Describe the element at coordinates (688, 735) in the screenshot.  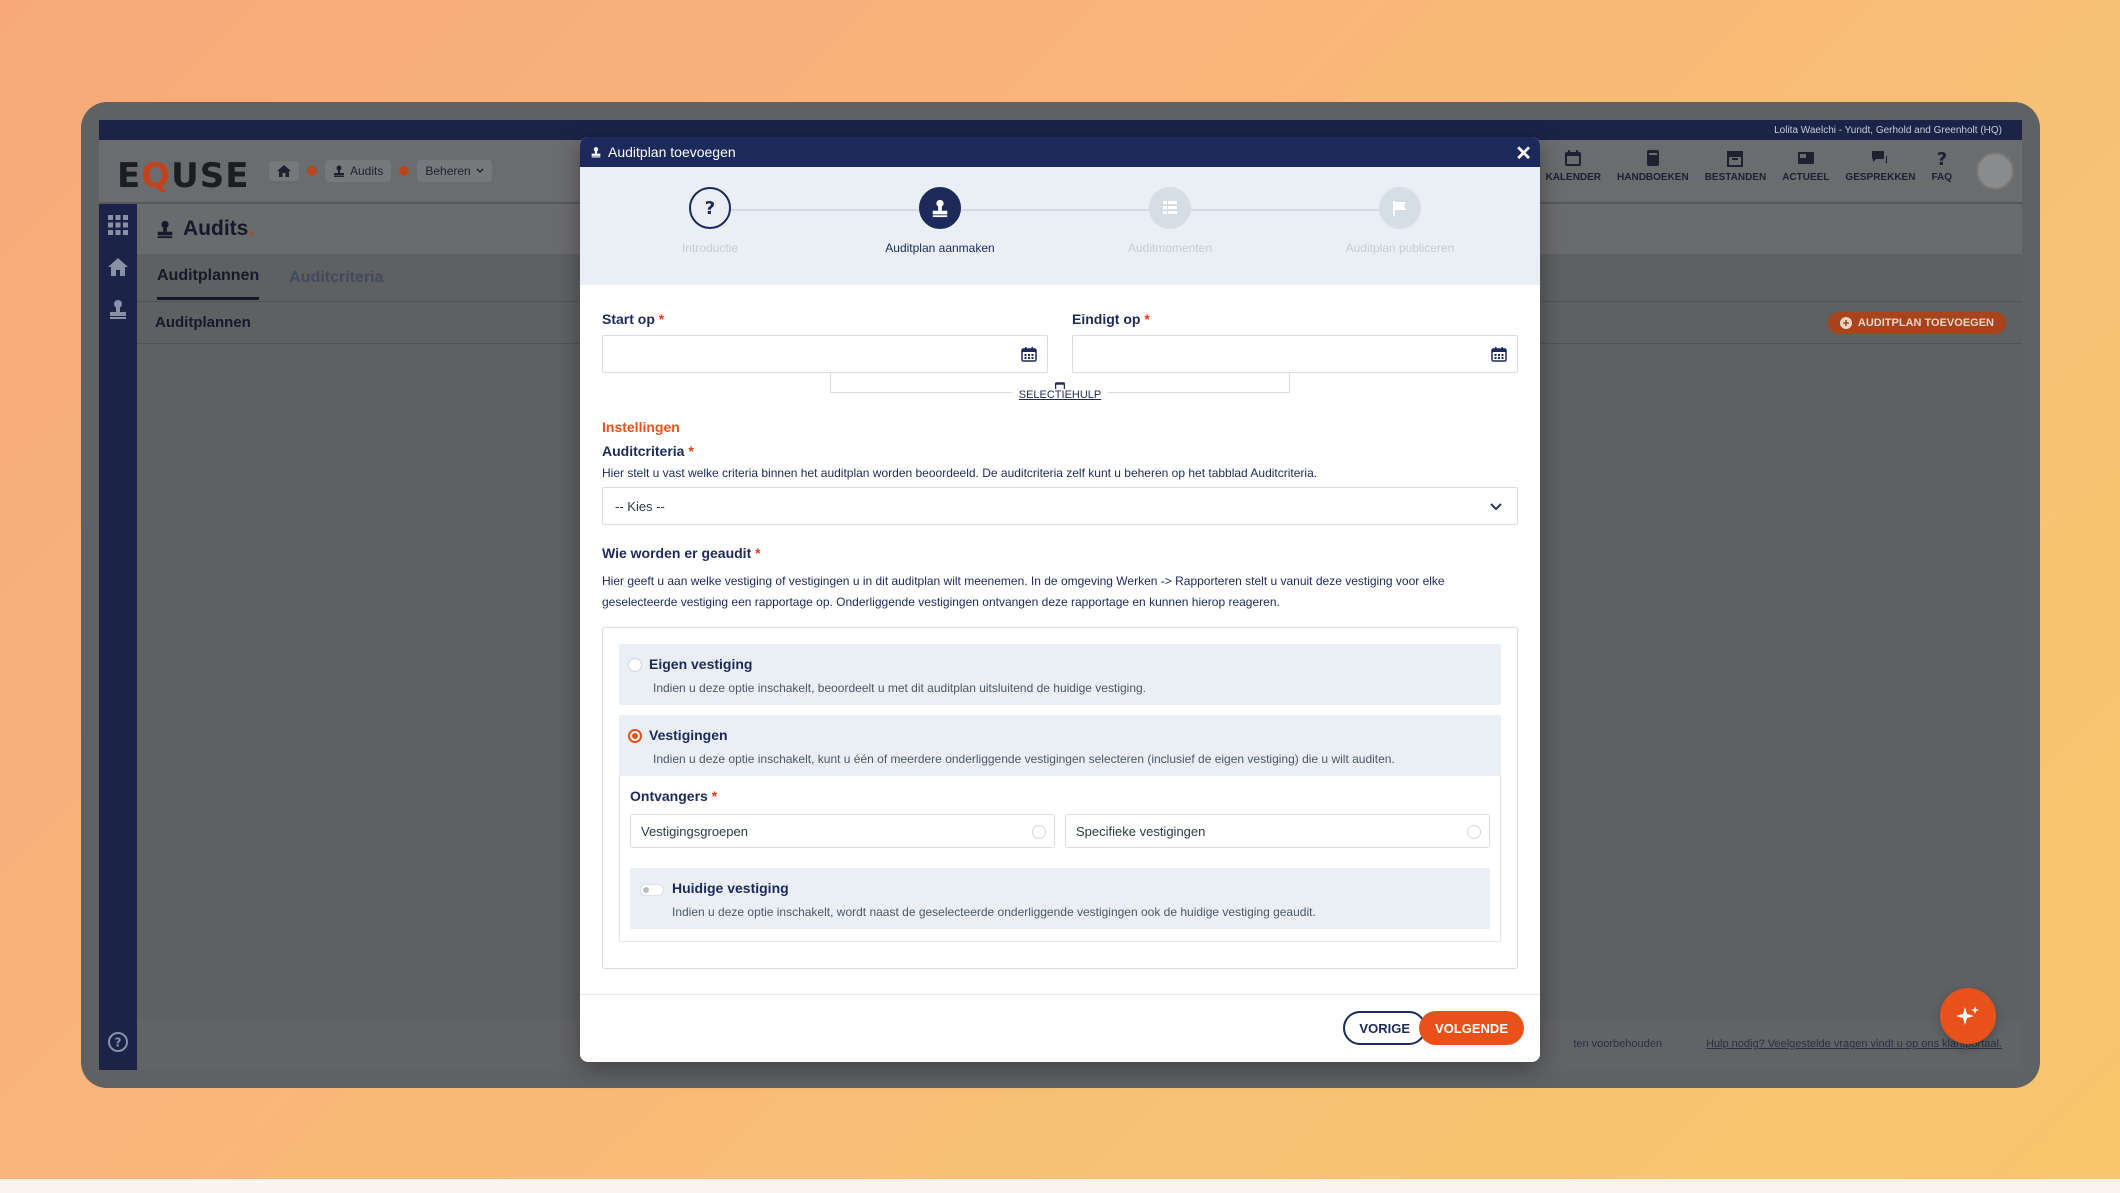
I see `option-title: Vestigingen` at that location.